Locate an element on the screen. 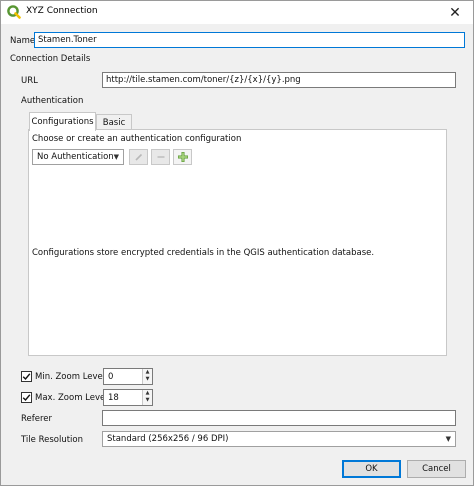 This screenshot has width=474, height=486. tab-configurations: Configurations is located at coordinates (62, 121).